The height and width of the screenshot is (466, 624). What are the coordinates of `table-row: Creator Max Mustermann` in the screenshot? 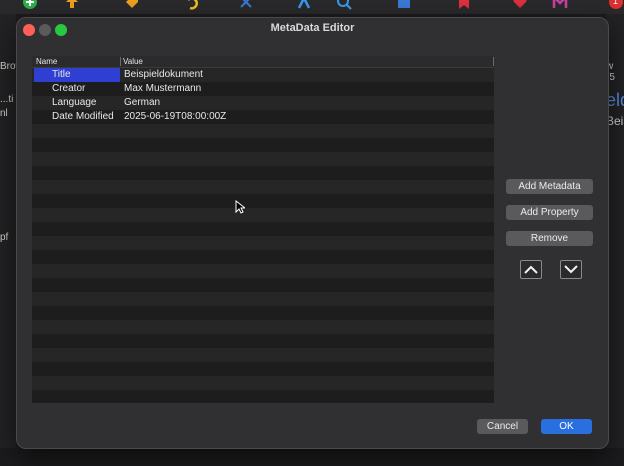 It's located at (263, 89).